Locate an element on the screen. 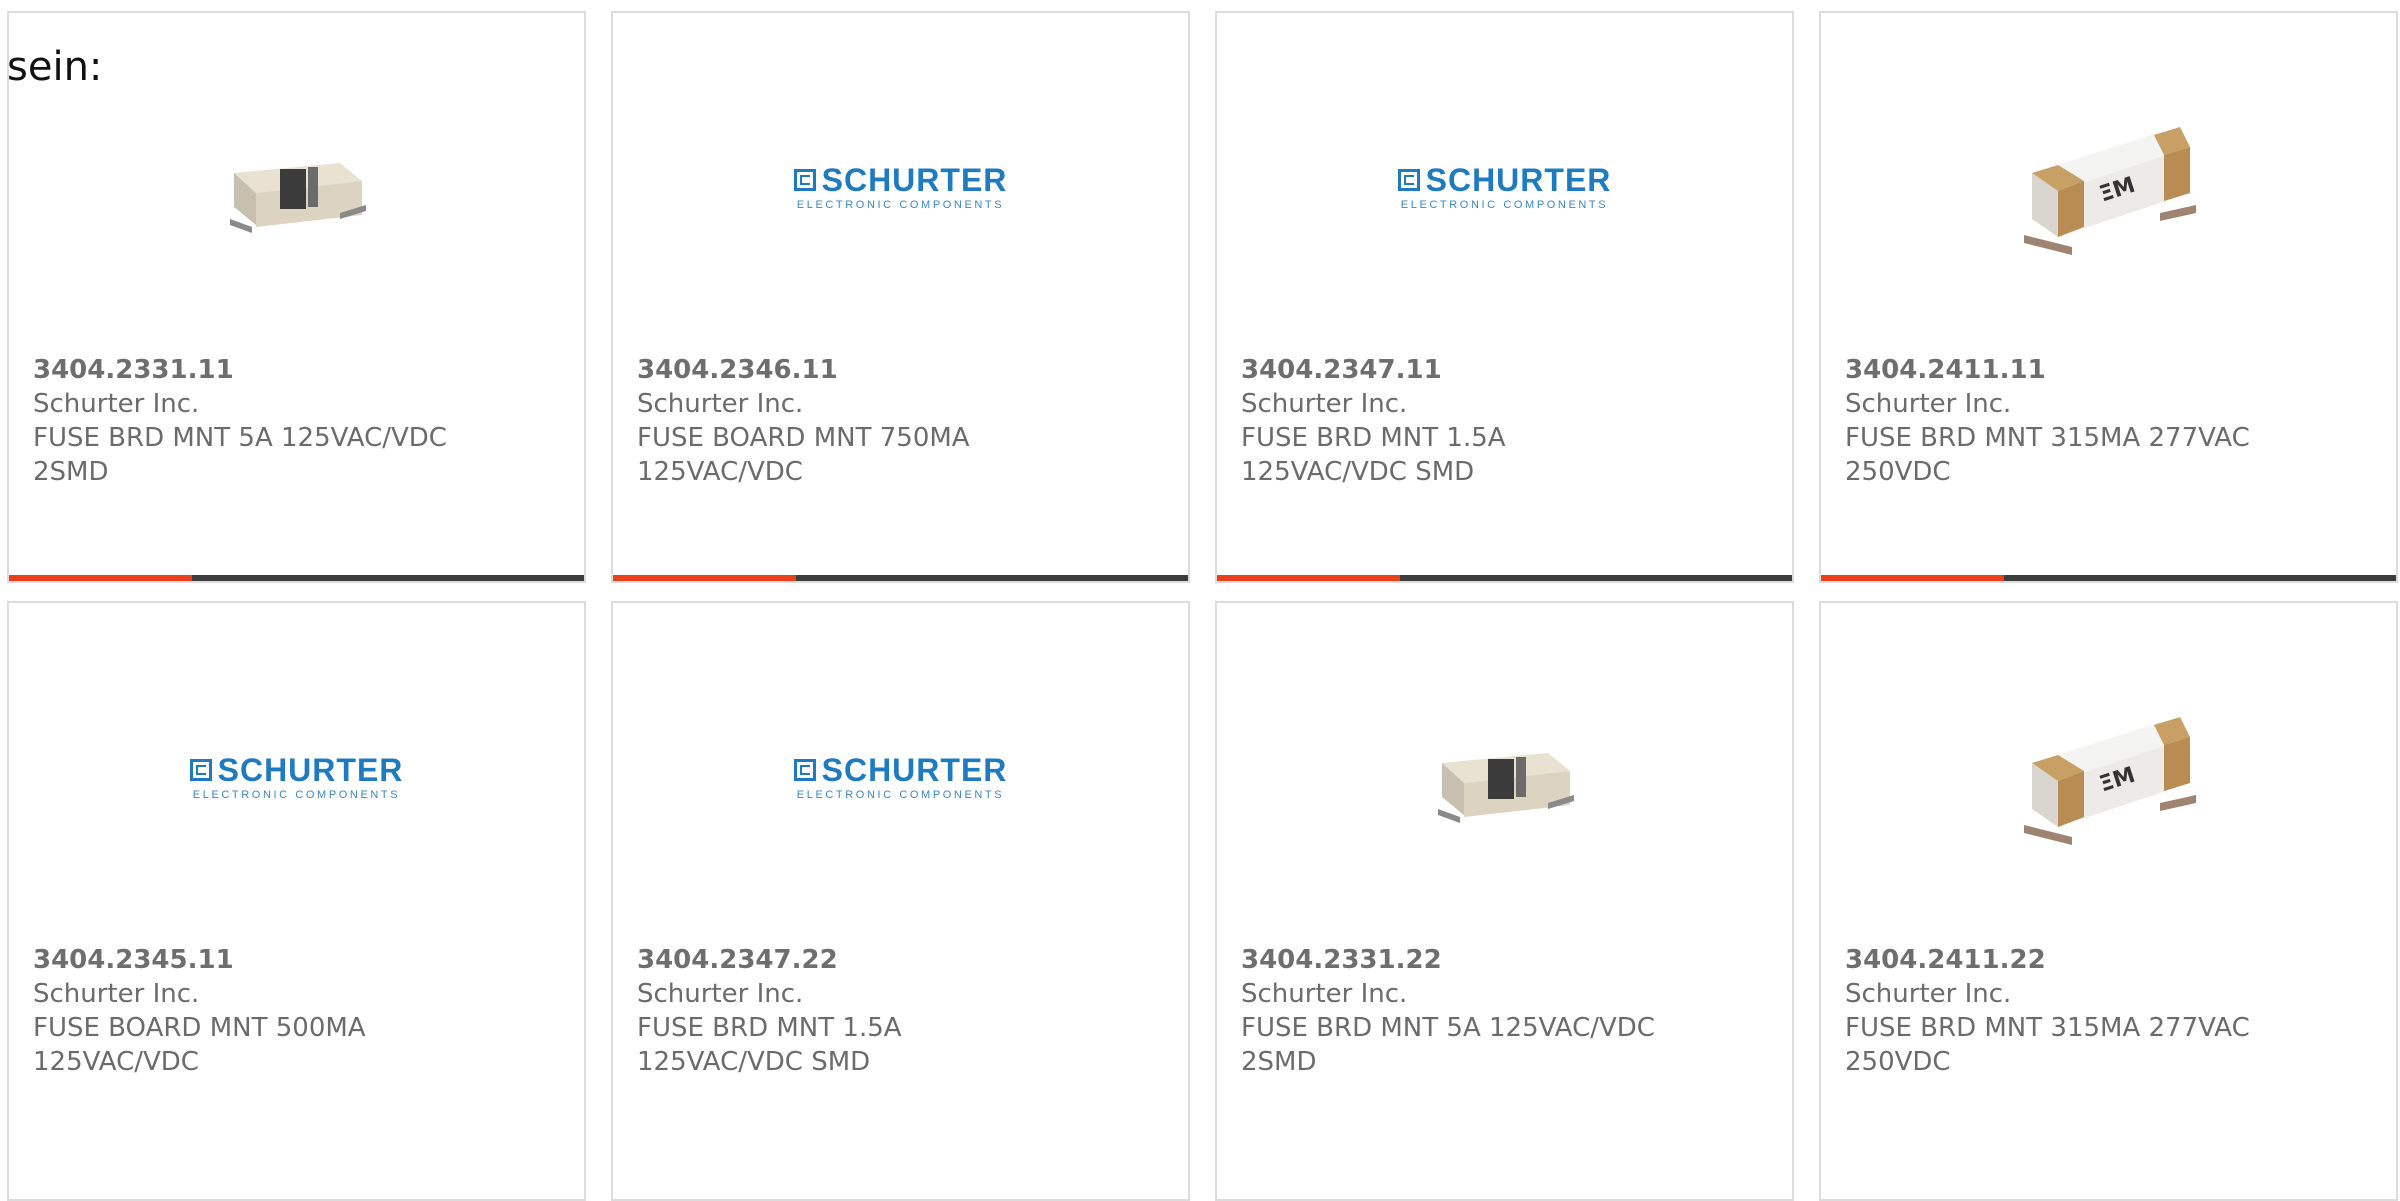  part-number-link: 3404.2347.22 is located at coordinates (847, 960).